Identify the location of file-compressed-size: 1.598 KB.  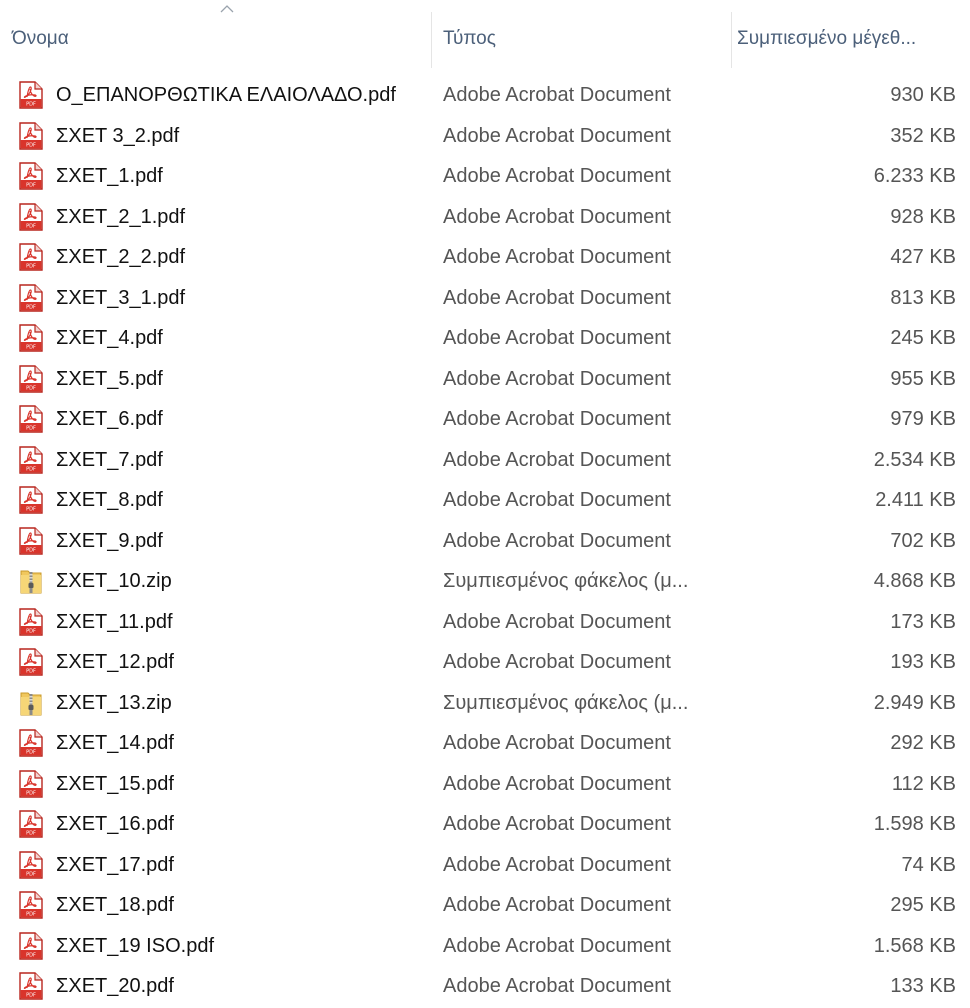
(914, 824).